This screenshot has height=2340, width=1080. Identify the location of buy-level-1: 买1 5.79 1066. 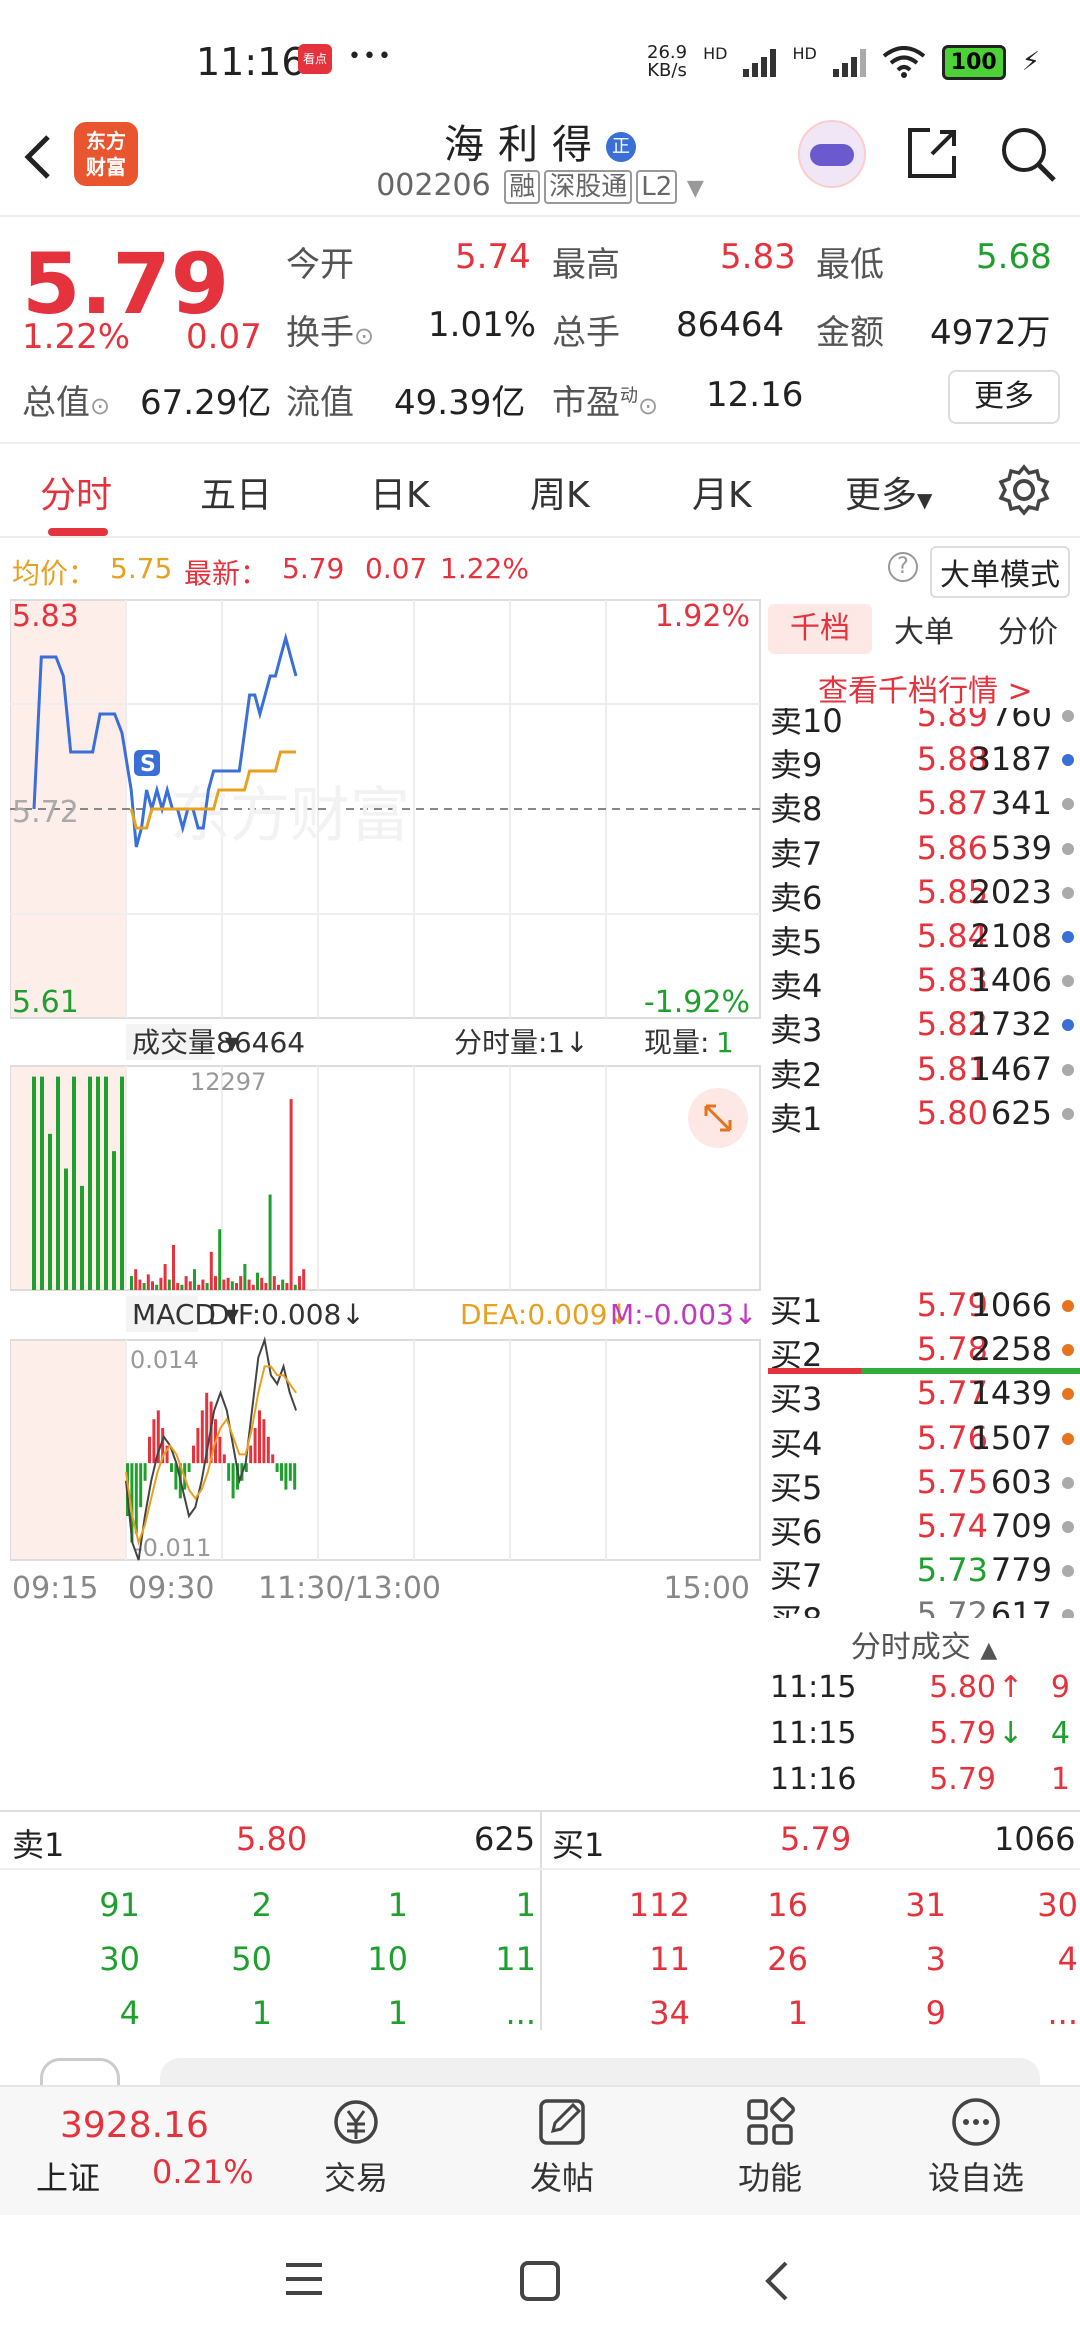
(924, 1308).